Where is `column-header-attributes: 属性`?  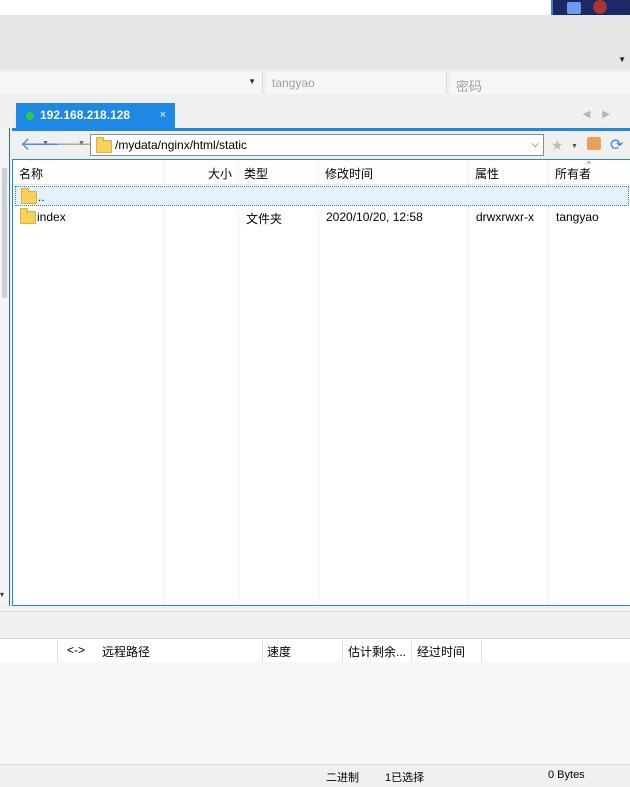
column-header-attributes: 属性 is located at coordinates (487, 173).